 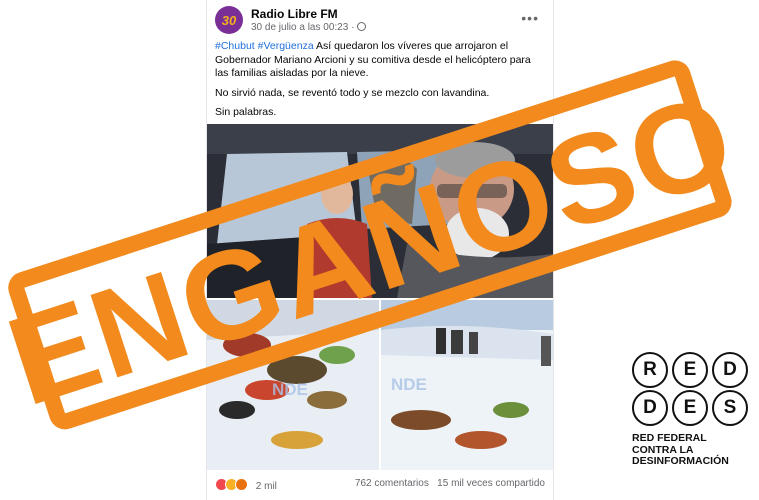 I want to click on page-name: Radio Libre FM, so click(x=294, y=14).